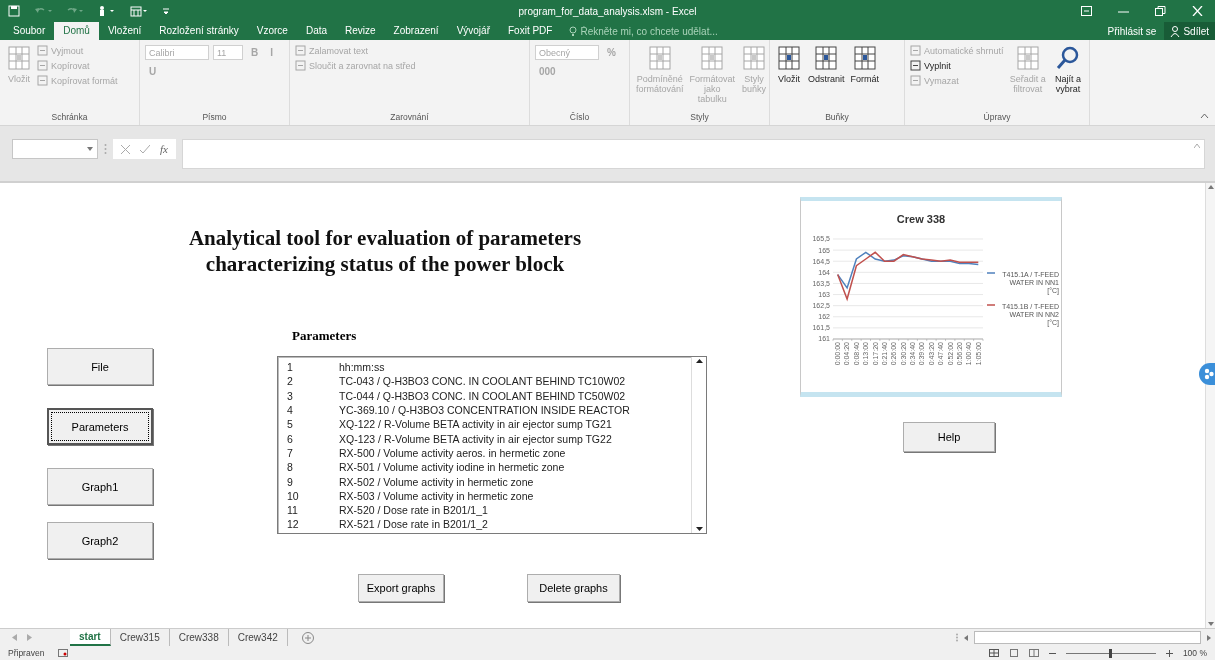 This screenshot has width=1215, height=660. I want to click on row-number: 8, so click(290, 467).